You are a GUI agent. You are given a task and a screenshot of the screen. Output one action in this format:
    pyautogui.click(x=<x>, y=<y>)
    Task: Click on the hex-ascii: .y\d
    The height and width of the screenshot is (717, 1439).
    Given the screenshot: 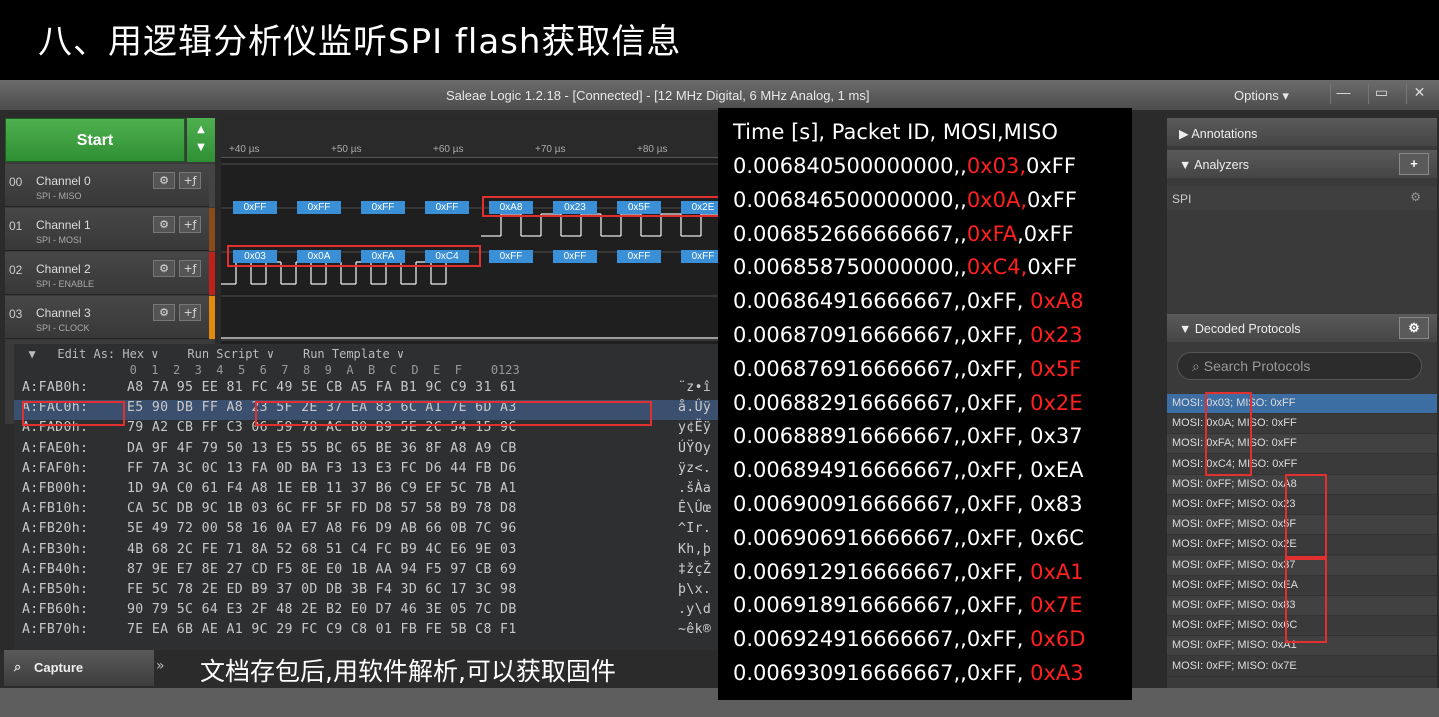 What is the action you would take?
    pyautogui.click(x=695, y=610)
    